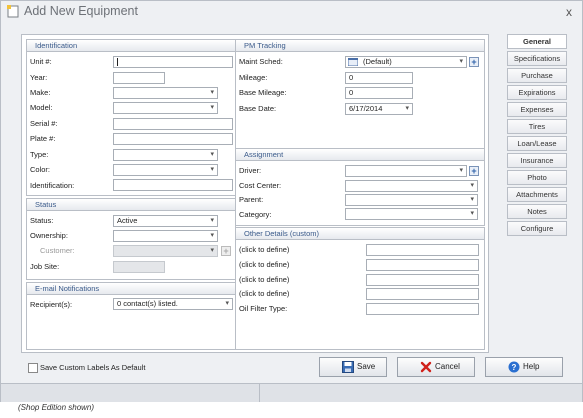 The width and height of the screenshot is (583, 418). I want to click on email-header: E-mail Notifications, so click(131, 289).